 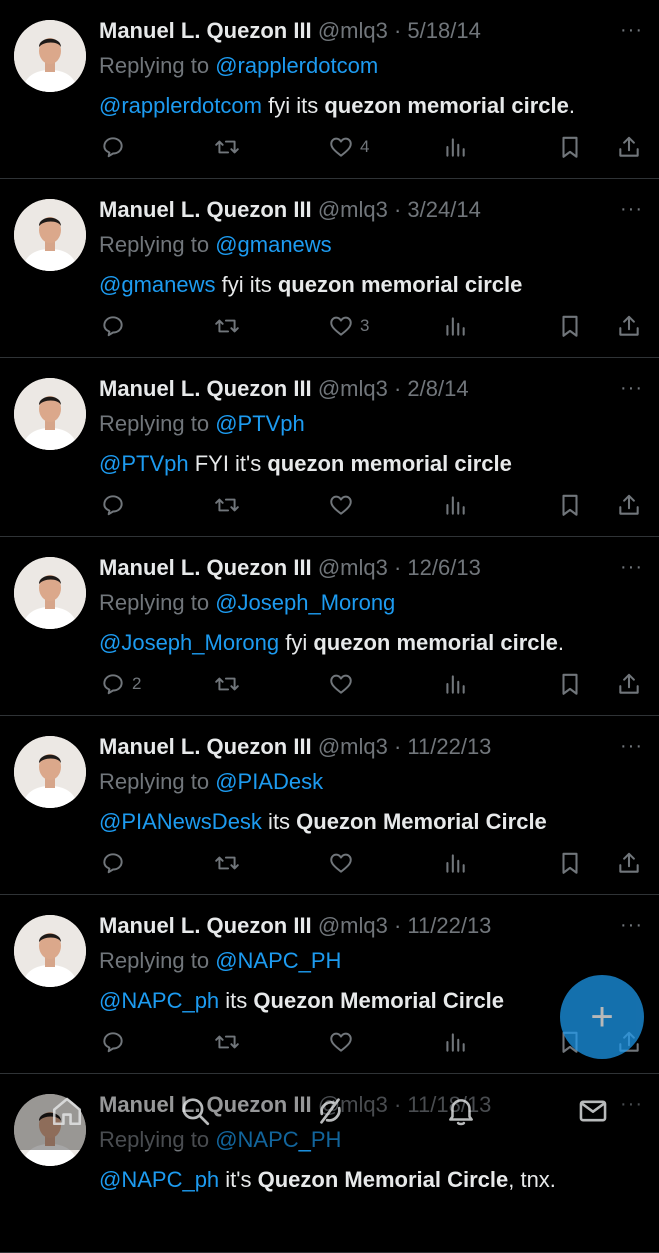 What do you see at coordinates (180, 105) in the screenshot?
I see `mention-link: @rapplerdotcom` at bounding box center [180, 105].